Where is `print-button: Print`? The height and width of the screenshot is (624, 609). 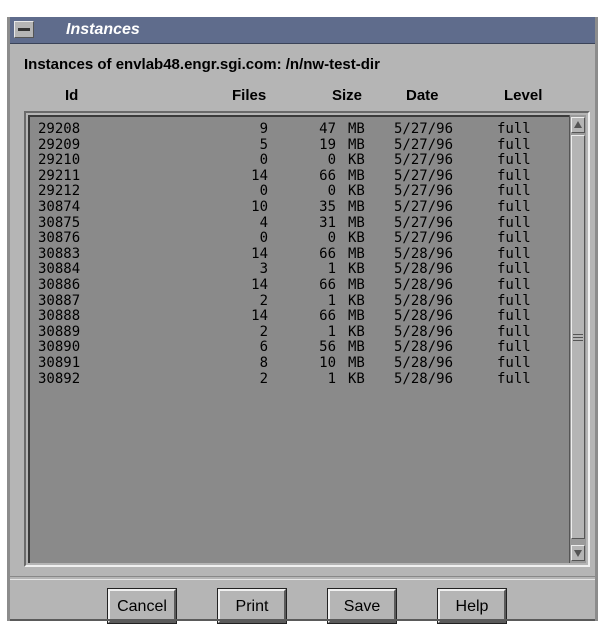
print-button: Print is located at coordinates (252, 606).